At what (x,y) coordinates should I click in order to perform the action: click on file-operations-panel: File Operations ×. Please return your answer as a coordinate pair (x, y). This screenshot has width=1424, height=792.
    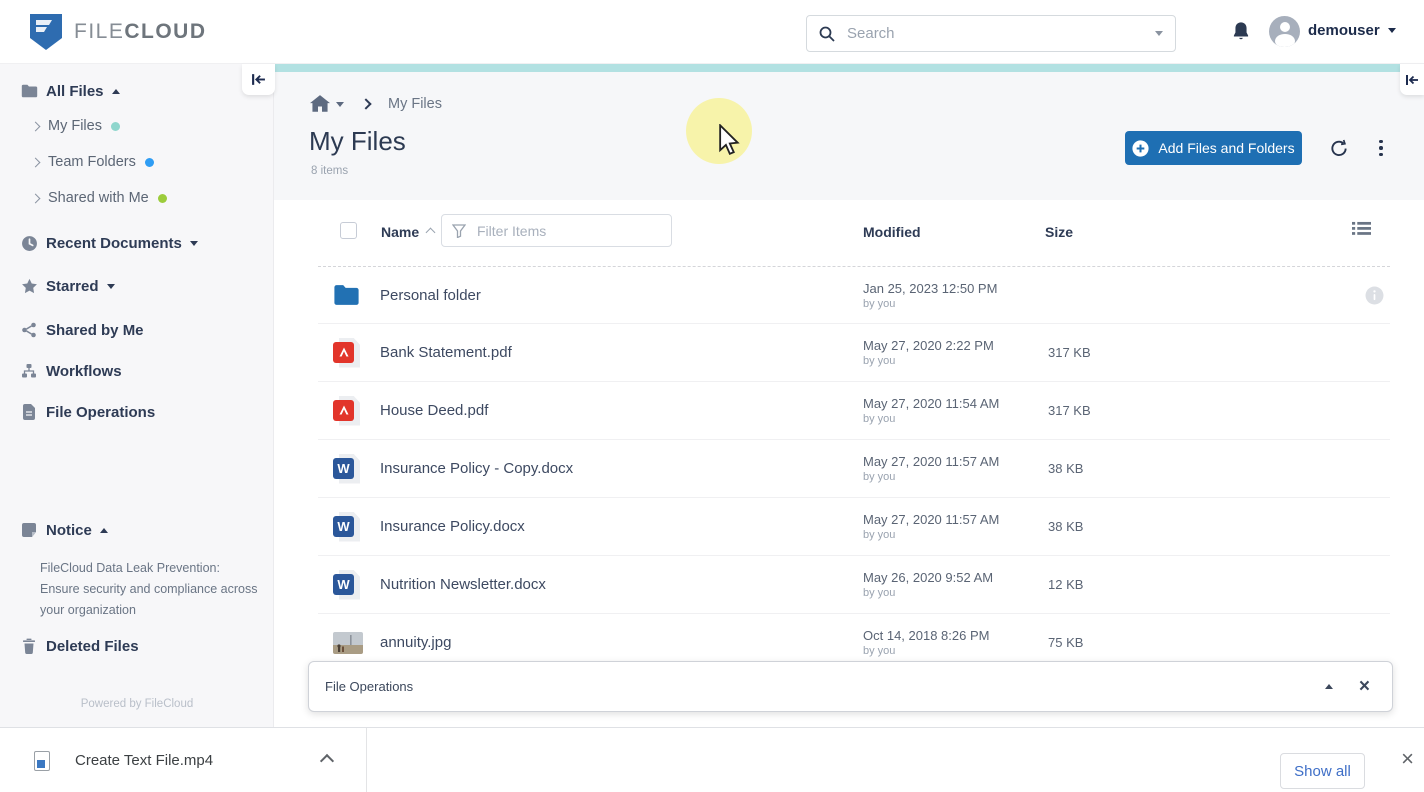
    Looking at the image, I should click on (850, 686).